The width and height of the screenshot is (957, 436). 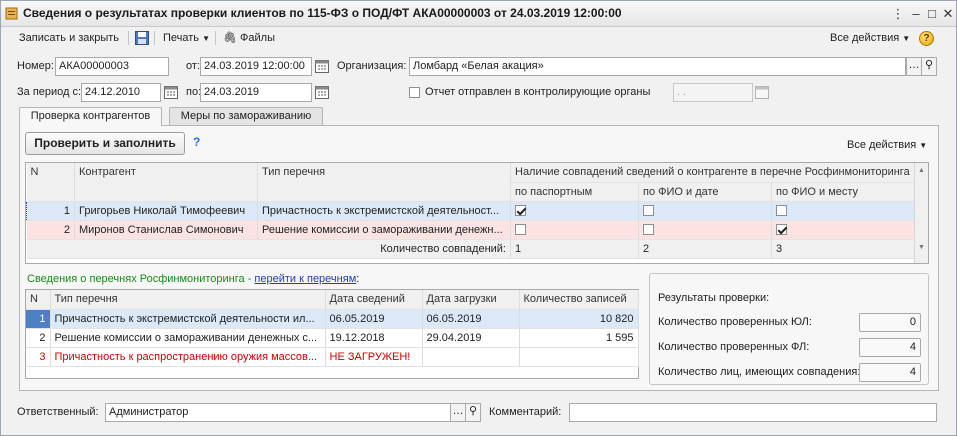 What do you see at coordinates (538, 92) in the screenshot?
I see `report-sent-label: Отчет отправлен в контролирующие органы` at bounding box center [538, 92].